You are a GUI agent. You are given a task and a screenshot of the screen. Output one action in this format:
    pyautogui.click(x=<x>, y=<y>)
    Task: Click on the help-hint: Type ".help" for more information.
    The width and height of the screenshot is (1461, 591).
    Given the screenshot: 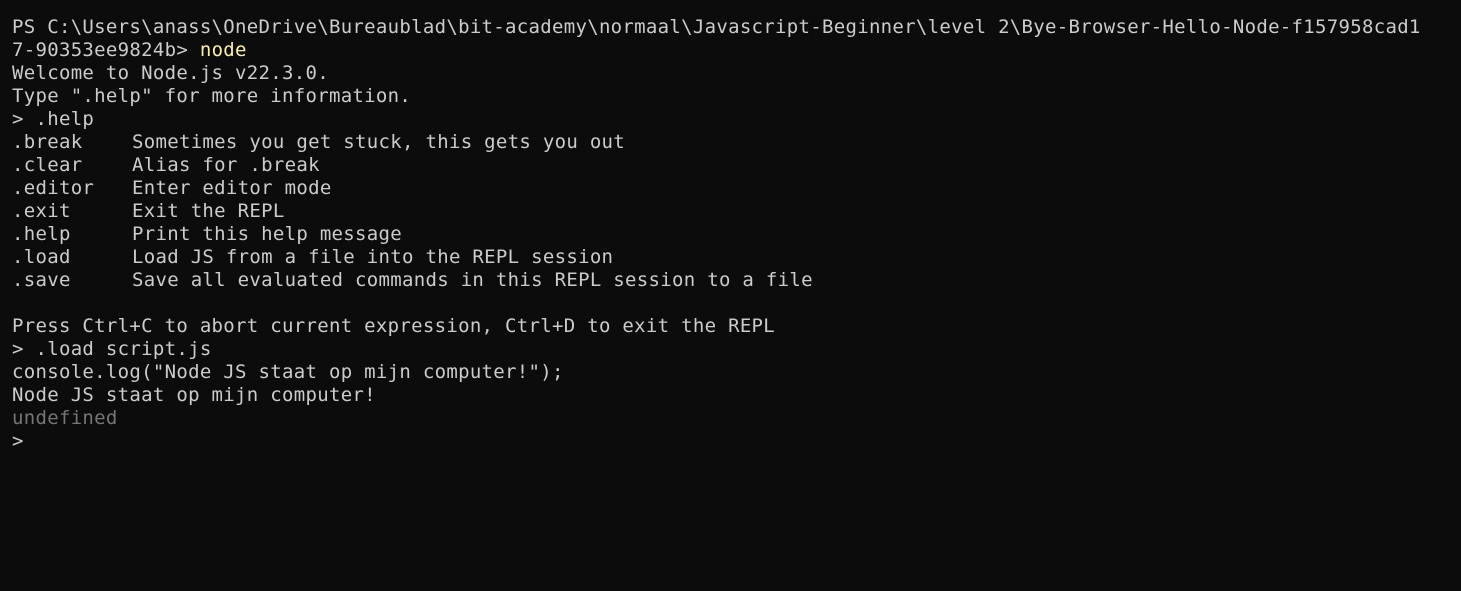 What is the action you would take?
    pyautogui.click(x=212, y=96)
    